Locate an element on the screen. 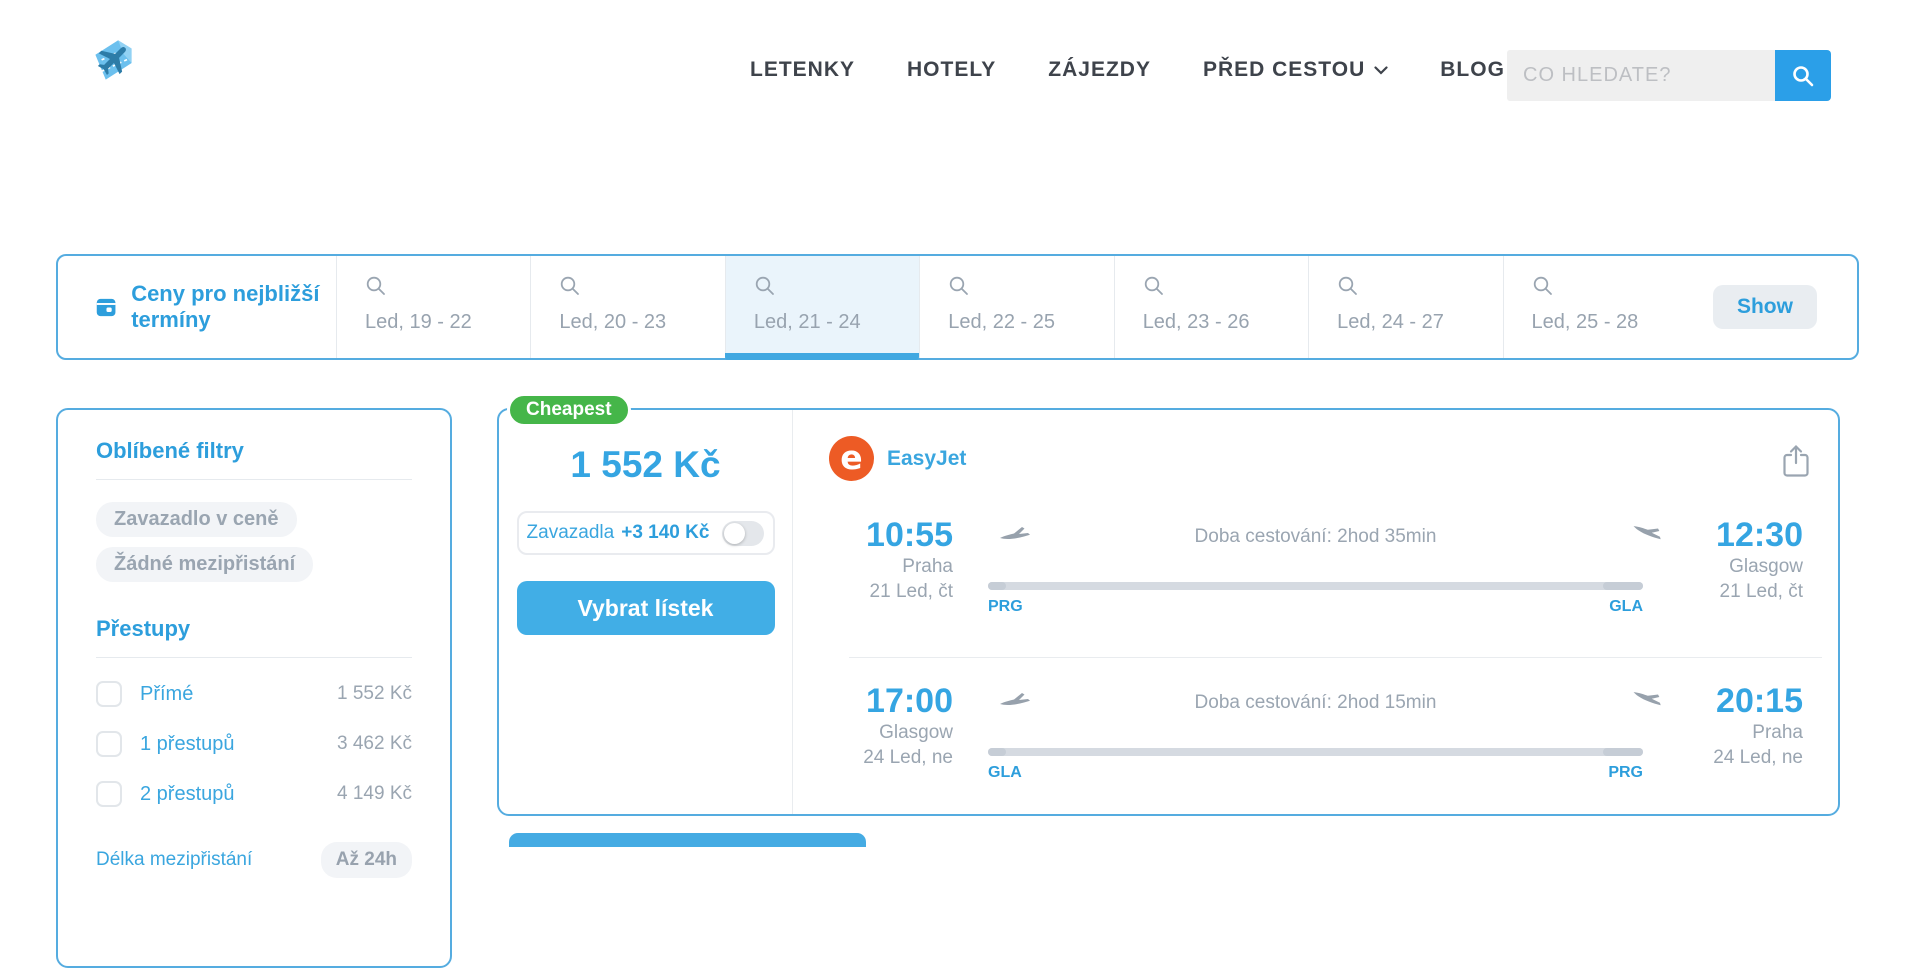 The image size is (1920, 968). date-tab-label: Led, 25 - 28 is located at coordinates (1585, 322).